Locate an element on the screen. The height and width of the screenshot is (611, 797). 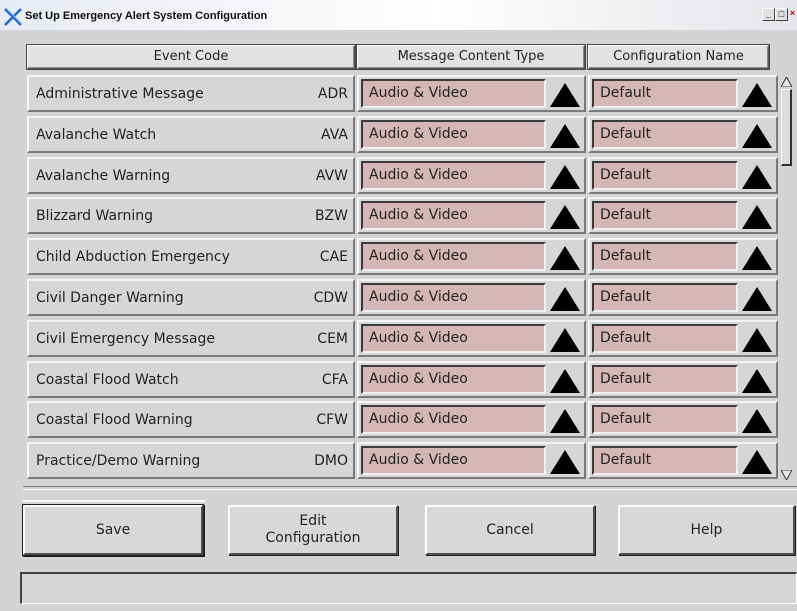
eas-x-icon is located at coordinates (13, 17).